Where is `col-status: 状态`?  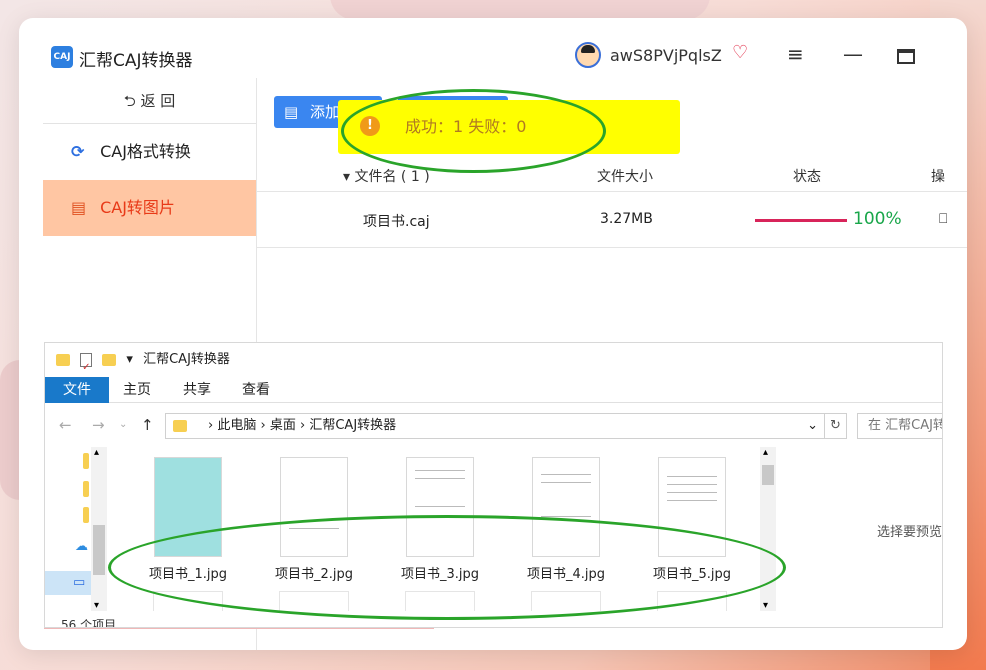
col-status: 状态 is located at coordinates (807, 177).